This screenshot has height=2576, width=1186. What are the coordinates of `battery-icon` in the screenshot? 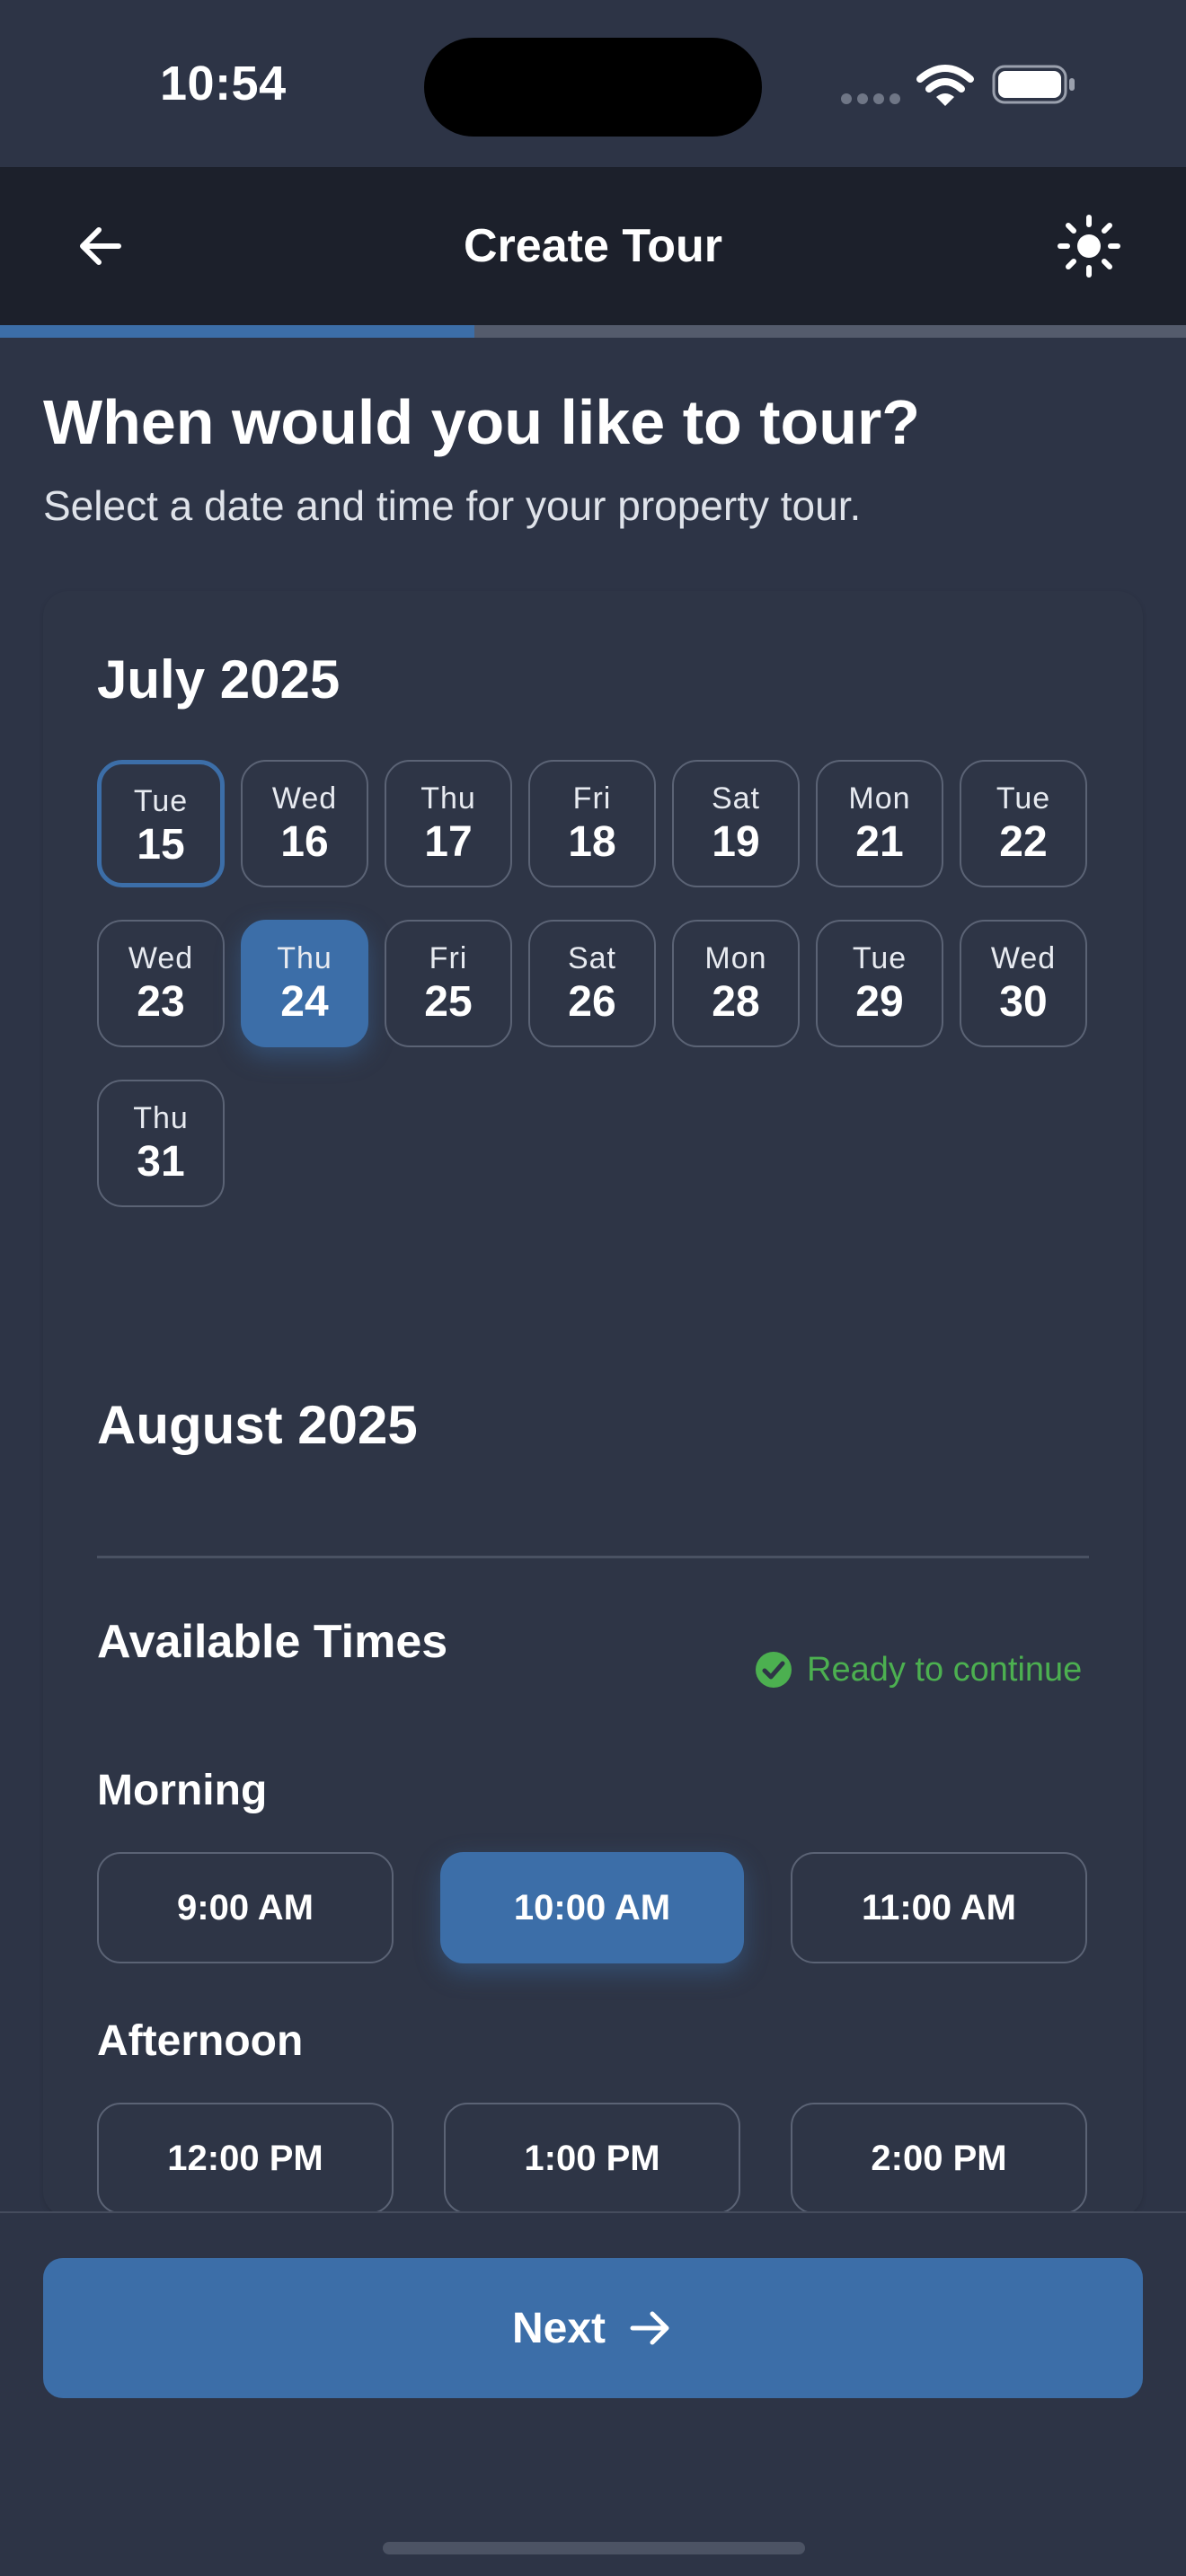 It's located at (1033, 84).